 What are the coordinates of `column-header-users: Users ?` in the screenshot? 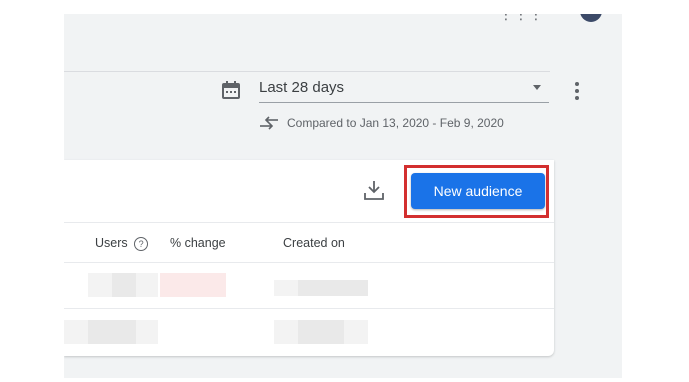 It's located at (122, 243).